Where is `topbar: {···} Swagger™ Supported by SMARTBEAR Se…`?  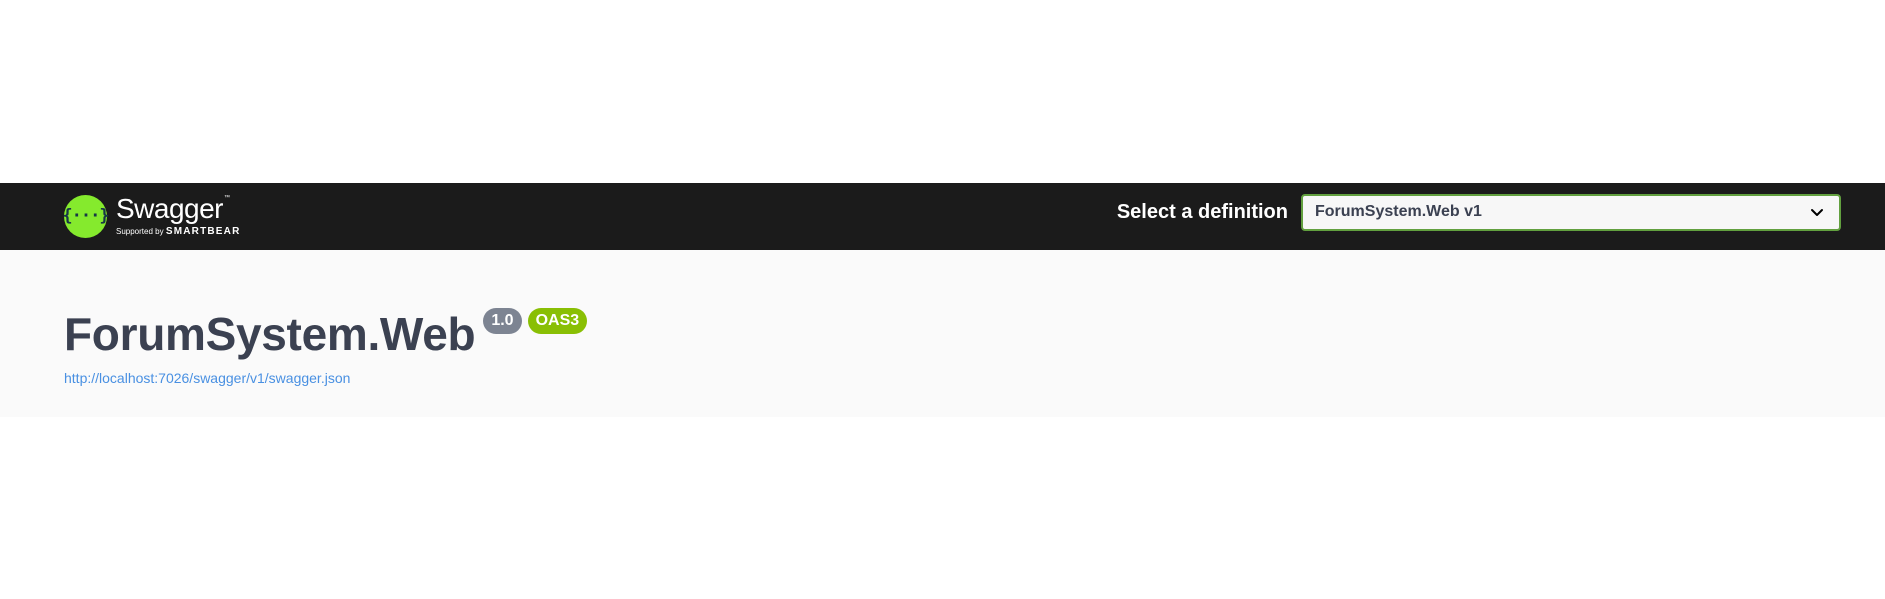
topbar: {···} Swagger™ Supported by SMARTBEAR Se… is located at coordinates (942, 216).